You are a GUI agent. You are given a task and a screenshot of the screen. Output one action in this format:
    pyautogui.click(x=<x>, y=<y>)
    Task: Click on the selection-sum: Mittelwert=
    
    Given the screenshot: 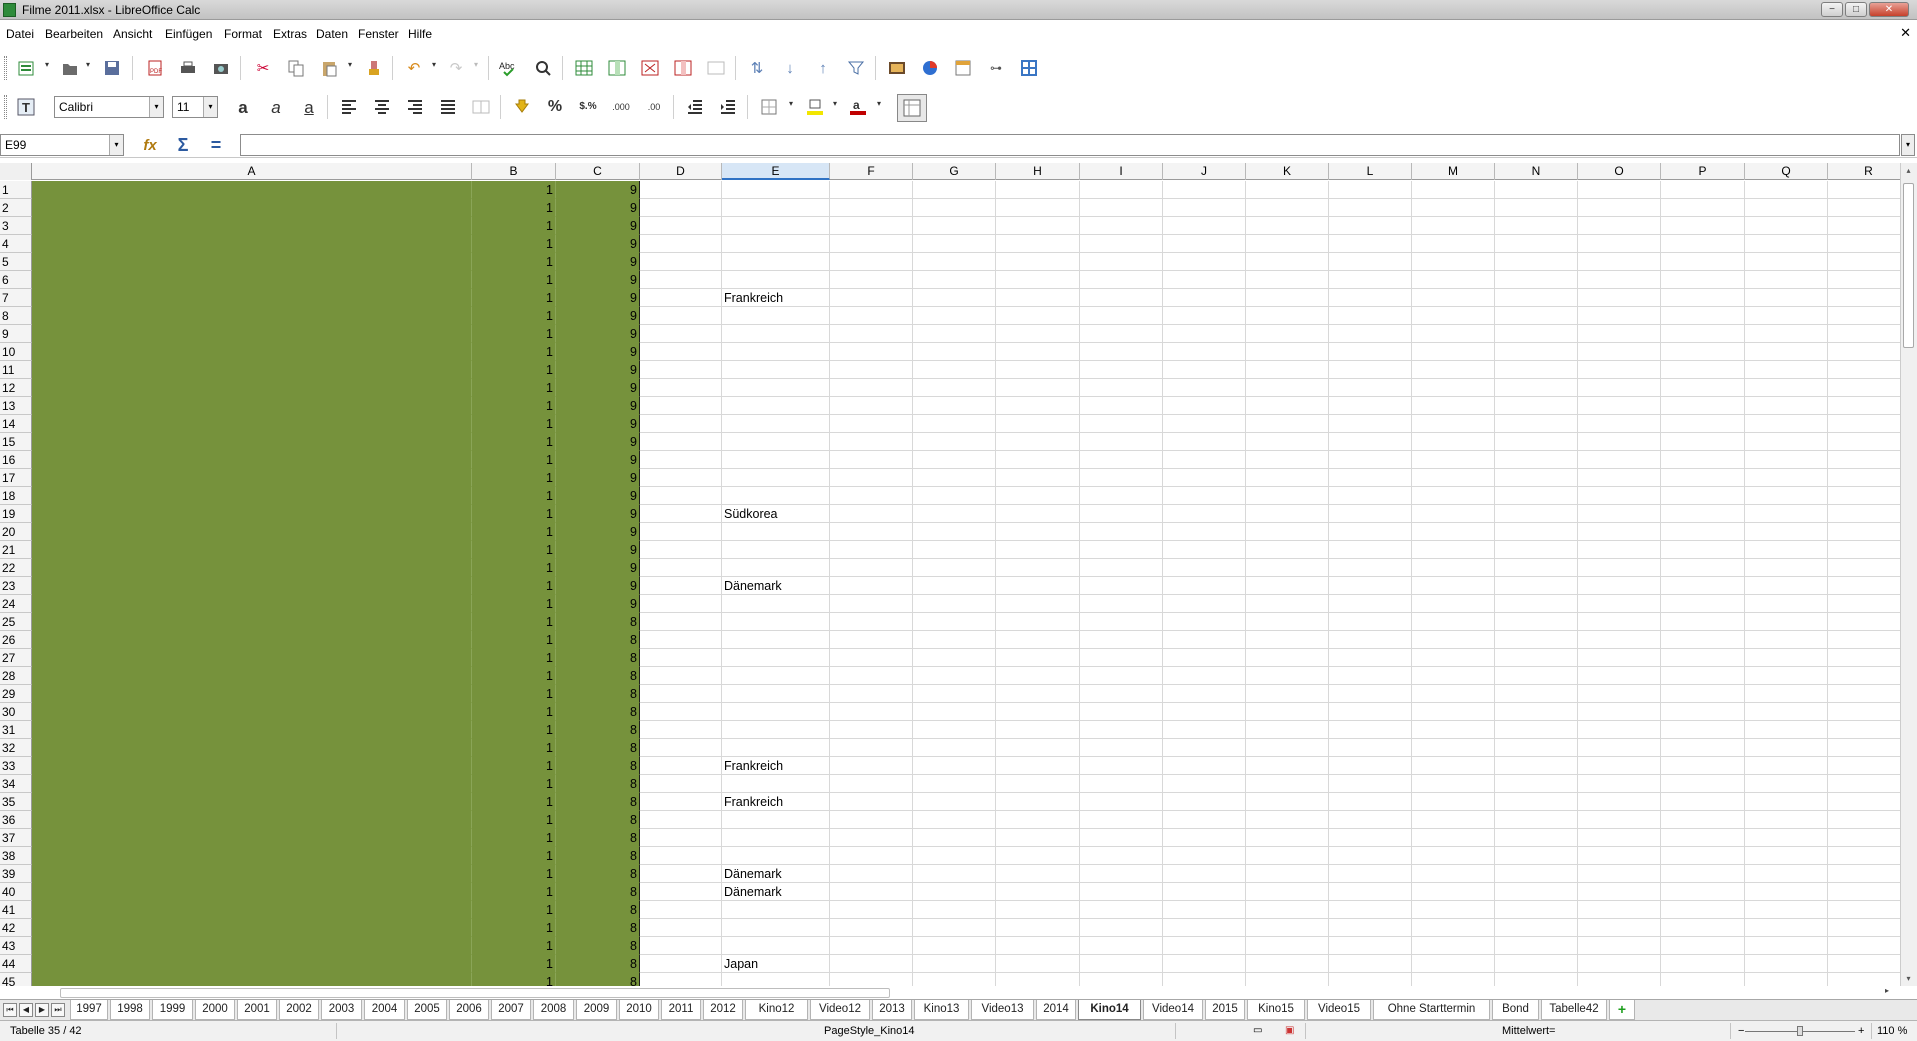 What is the action you would take?
    pyautogui.click(x=1529, y=1031)
    